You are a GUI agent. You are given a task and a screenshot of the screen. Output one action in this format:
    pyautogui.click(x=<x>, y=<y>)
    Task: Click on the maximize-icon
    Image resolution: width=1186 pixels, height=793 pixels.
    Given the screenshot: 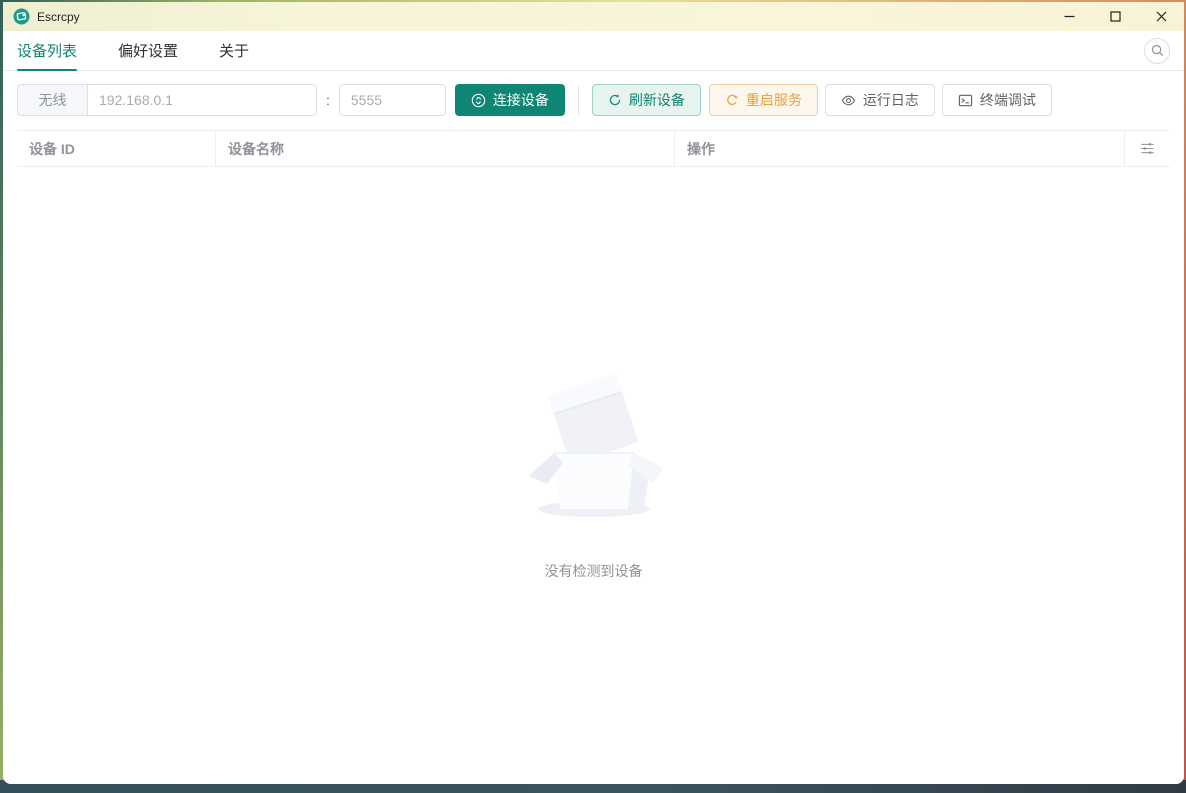 What is the action you would take?
    pyautogui.click(x=1115, y=16)
    